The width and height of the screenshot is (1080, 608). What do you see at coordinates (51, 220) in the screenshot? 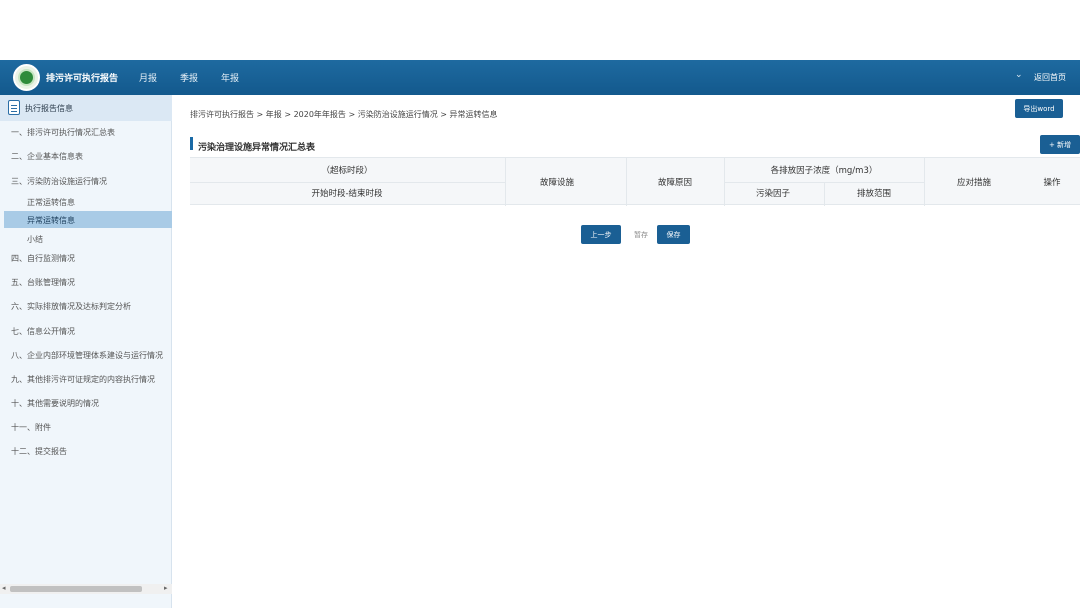
I see `sidebar-subitem-abnormal-operation: 异常运转信息` at bounding box center [51, 220].